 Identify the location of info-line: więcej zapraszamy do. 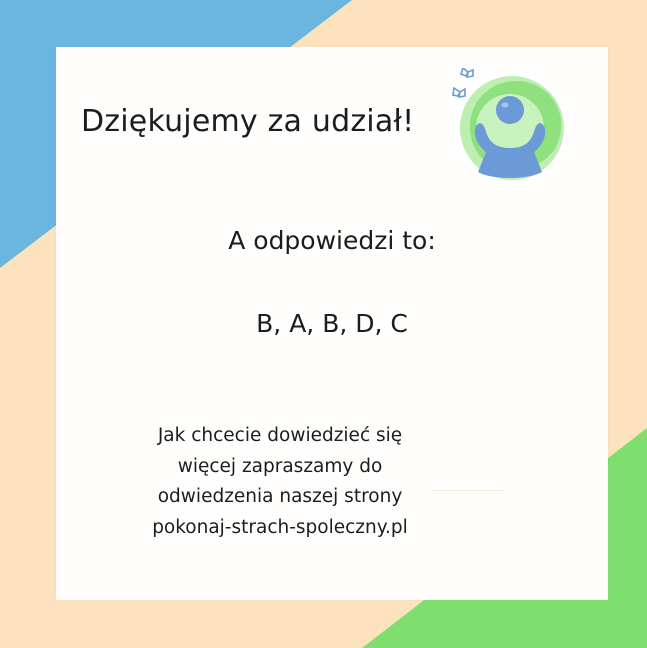
(280, 466).